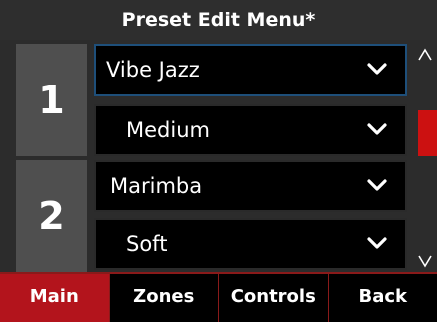 This screenshot has height=322, width=437. What do you see at coordinates (164, 297) in the screenshot?
I see `tab-zones: Zones` at bounding box center [164, 297].